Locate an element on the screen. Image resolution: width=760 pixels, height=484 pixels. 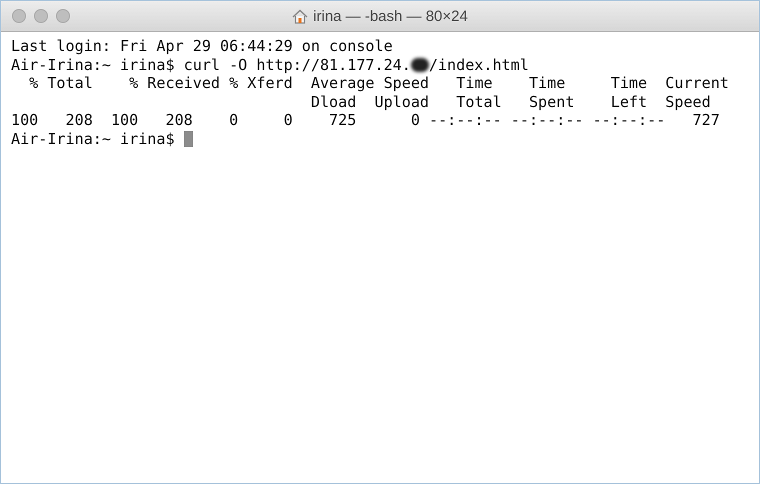
zoom-button is located at coordinates (63, 16).